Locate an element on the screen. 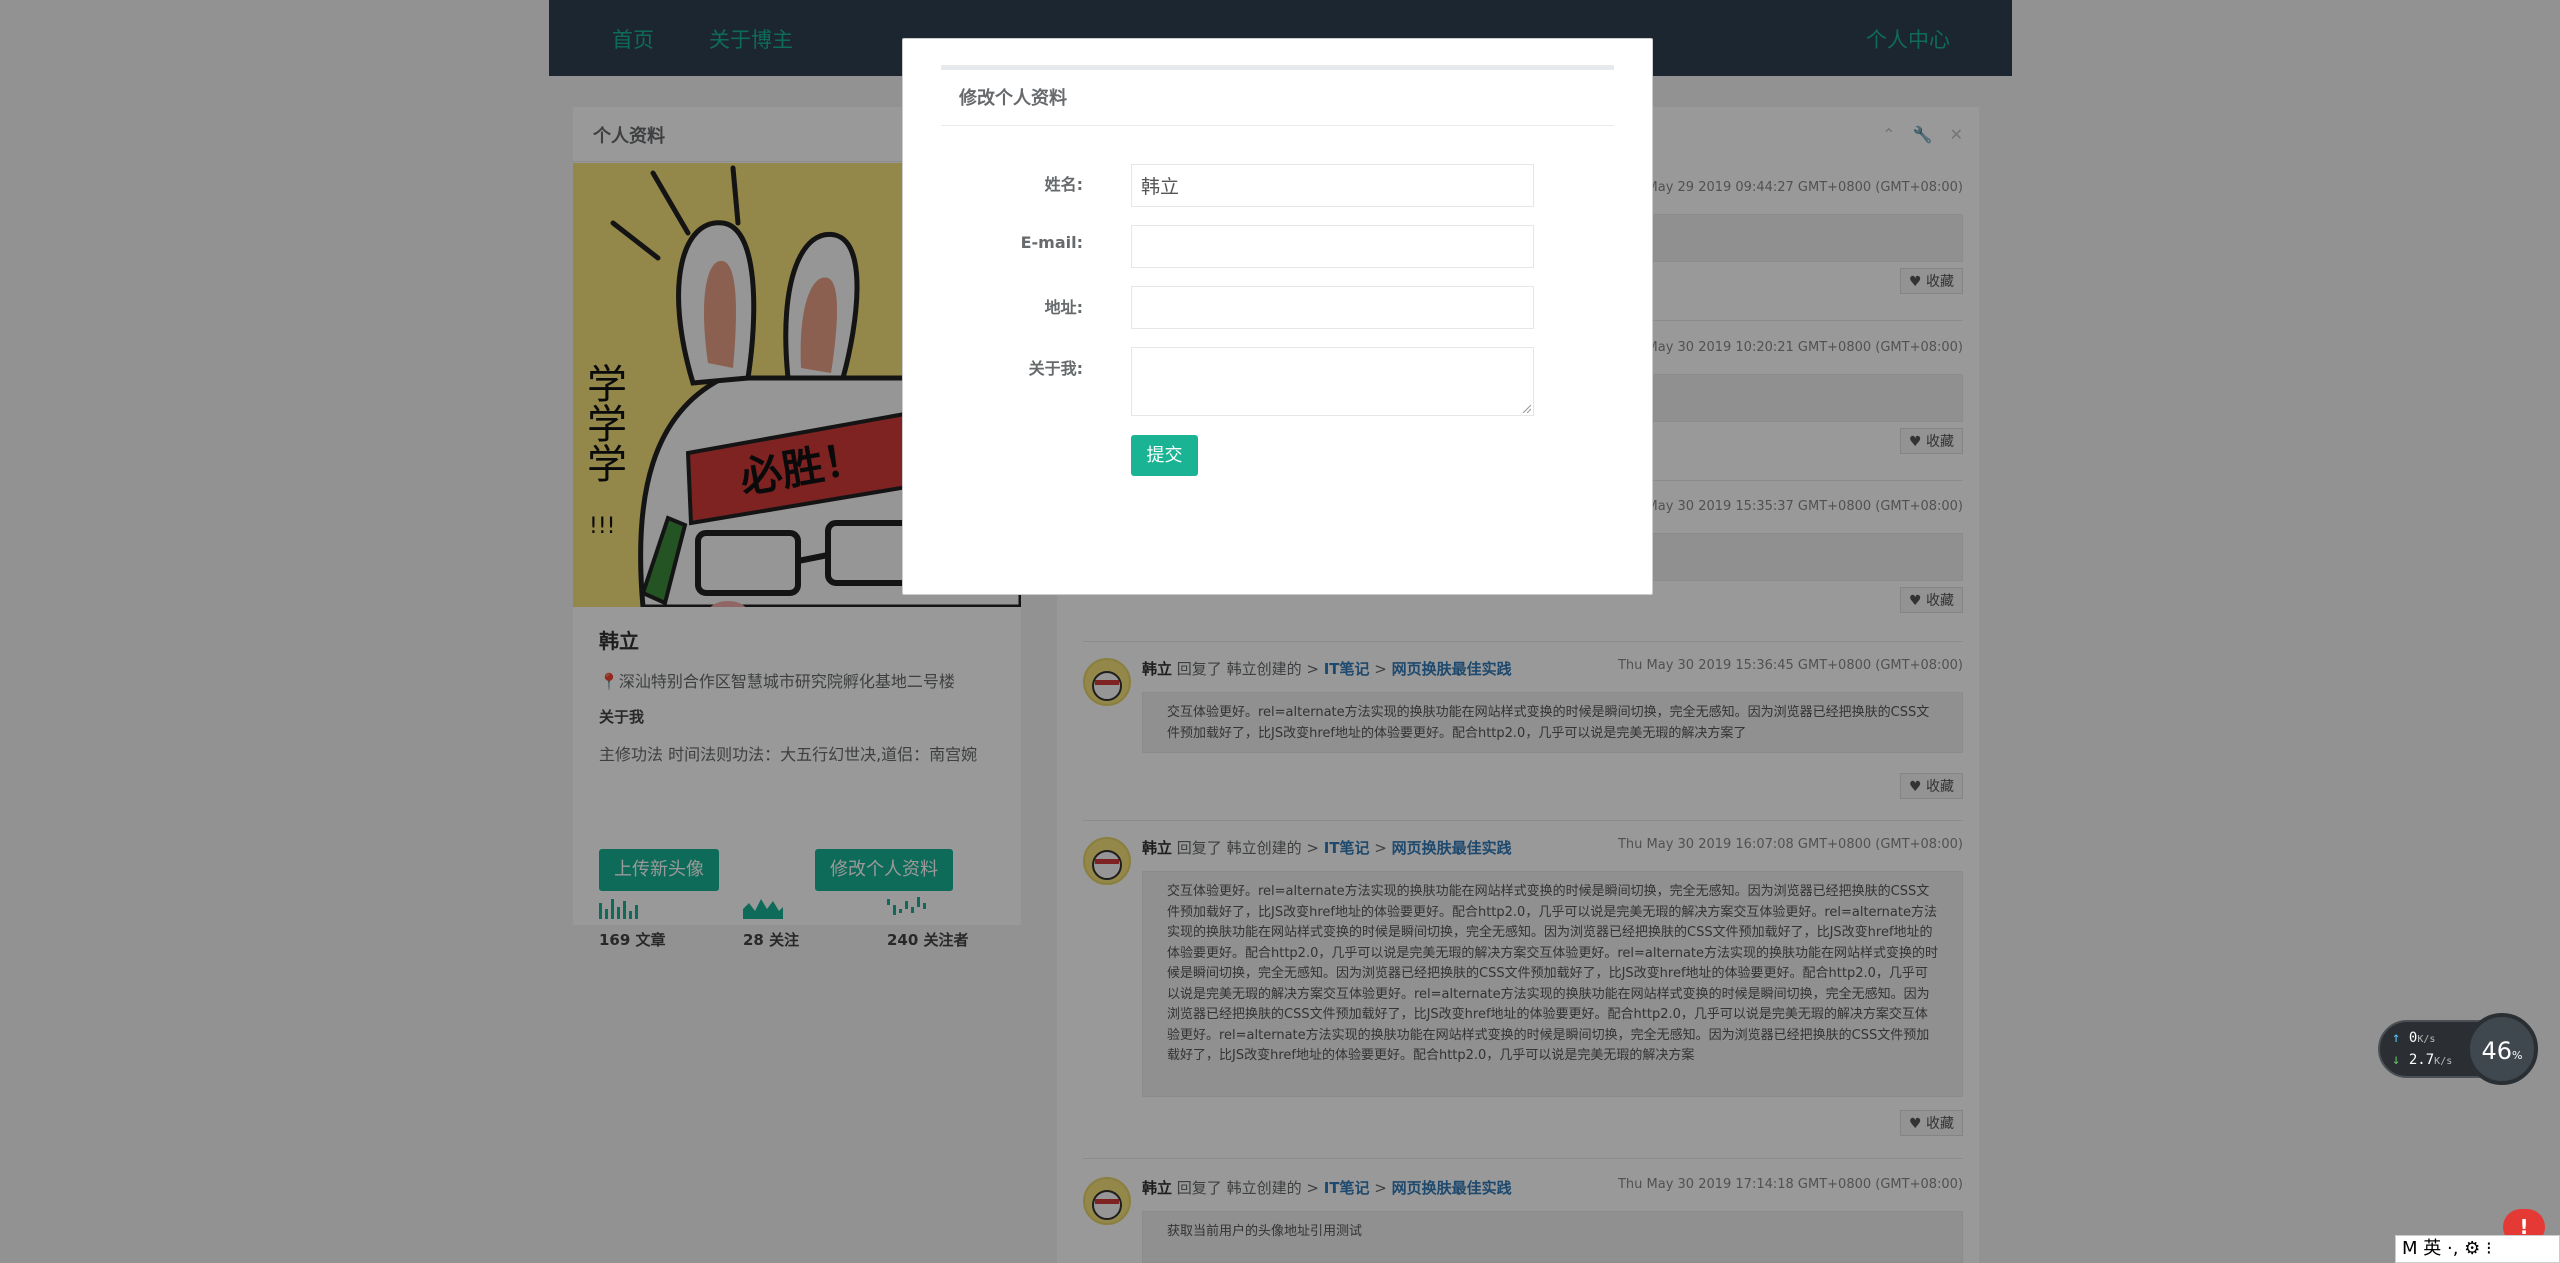 This screenshot has width=2560, height=1263. download-speed: ↓ 2.7K/s is located at coordinates (2422, 1060).